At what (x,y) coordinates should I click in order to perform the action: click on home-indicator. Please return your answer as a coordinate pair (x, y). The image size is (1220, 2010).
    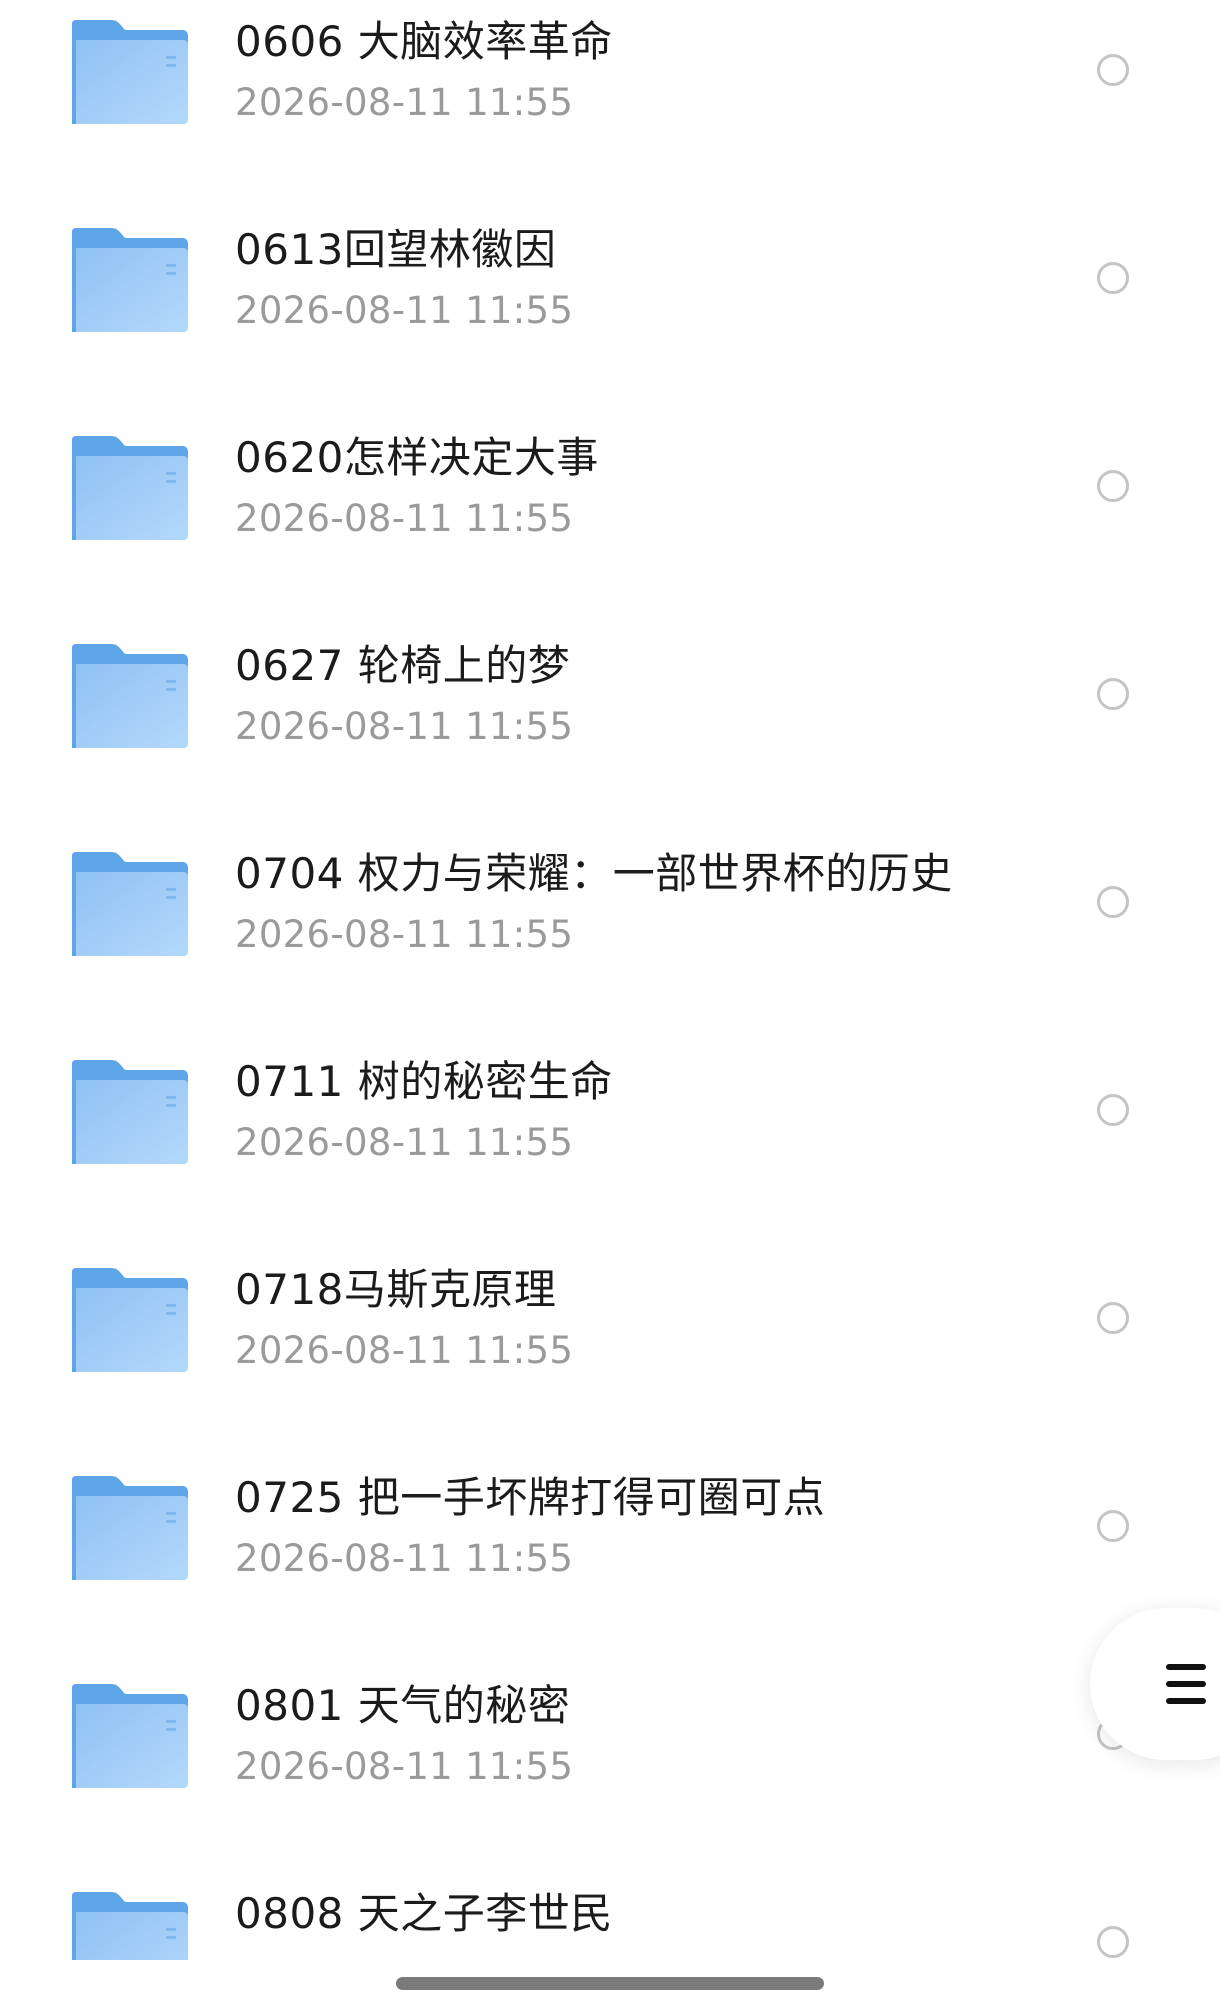
    Looking at the image, I should click on (610, 1983).